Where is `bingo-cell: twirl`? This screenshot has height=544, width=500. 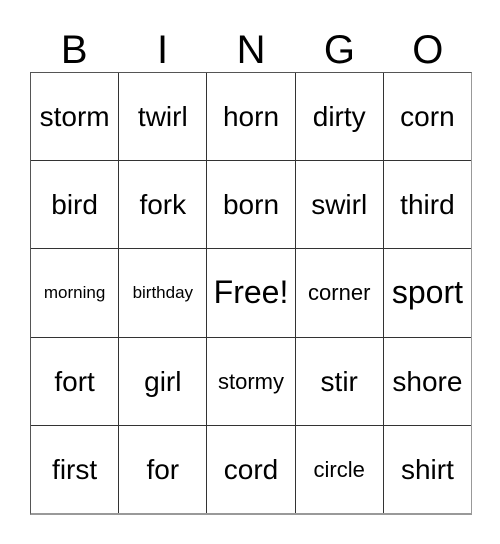 bingo-cell: twirl is located at coordinates (162, 117).